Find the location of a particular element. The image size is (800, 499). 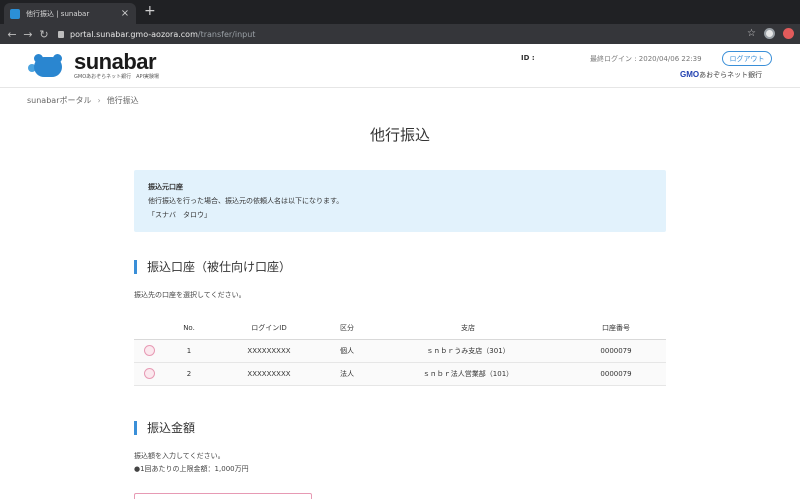

row-type: 個人 is located at coordinates (347, 351).